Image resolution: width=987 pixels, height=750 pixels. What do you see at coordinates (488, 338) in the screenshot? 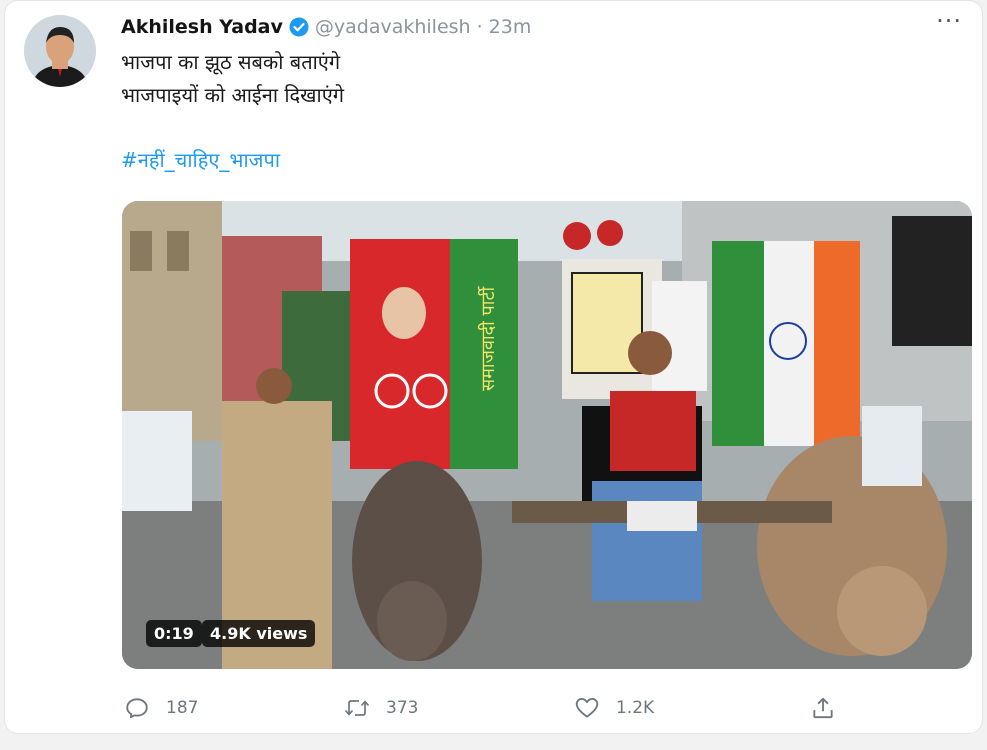
I see `banner-text: समाजवादी पार्टी` at bounding box center [488, 338].